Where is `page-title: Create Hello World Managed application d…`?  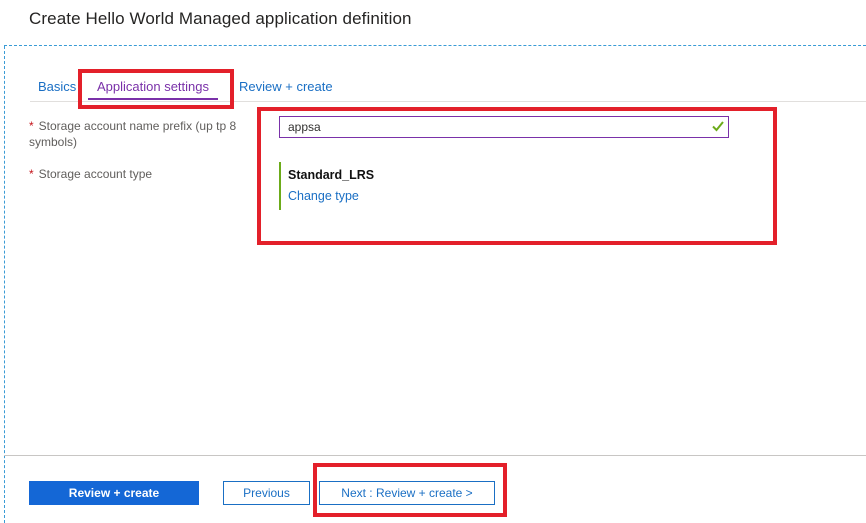 page-title: Create Hello World Managed application d… is located at coordinates (220, 18).